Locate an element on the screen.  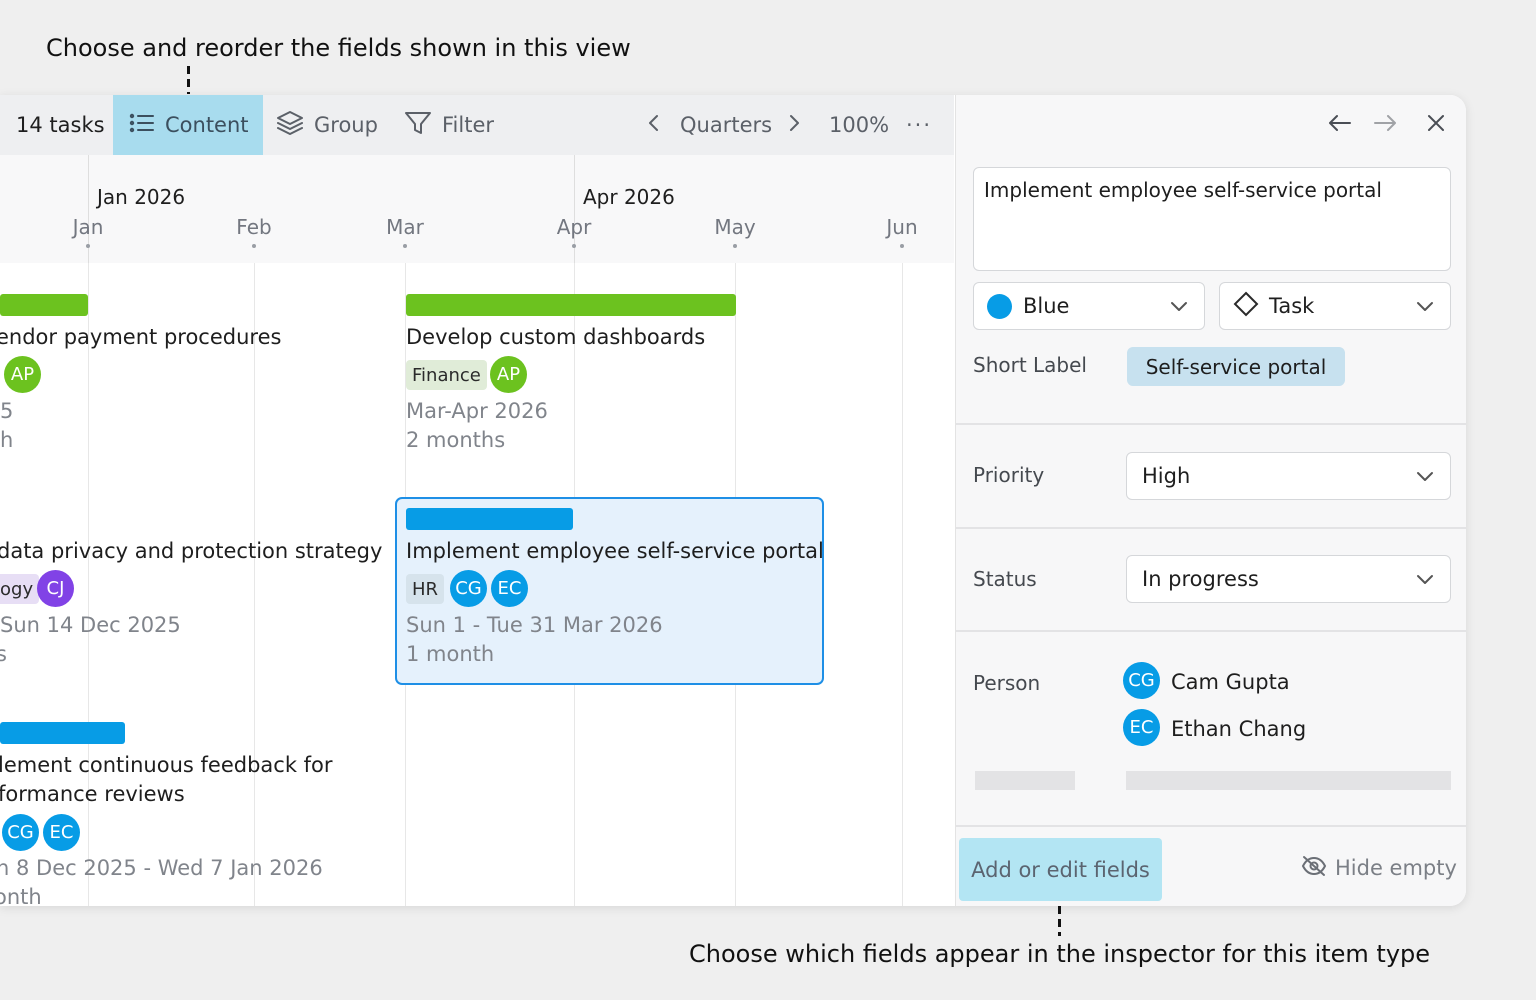
task-count: 14 tasks is located at coordinates (60, 125).